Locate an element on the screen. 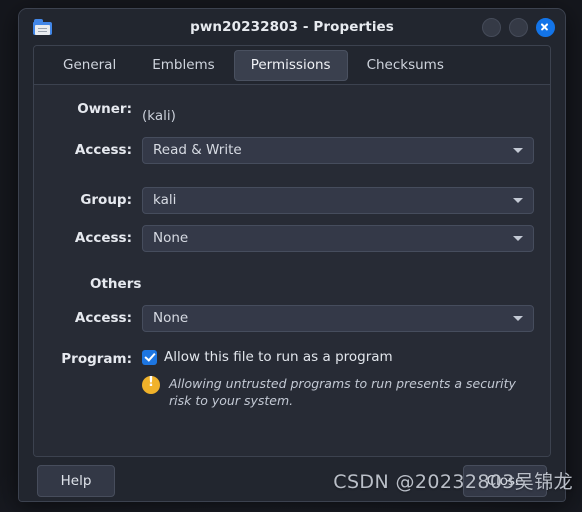 The height and width of the screenshot is (512, 582). program-label: Program: is located at coordinates (96, 359).